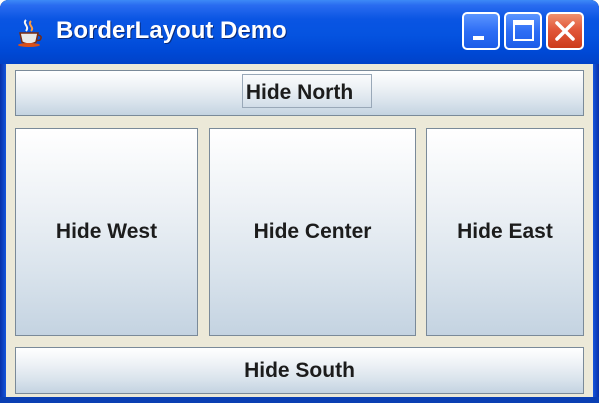  I want to click on hide-north-label: Hide North, so click(299, 92).